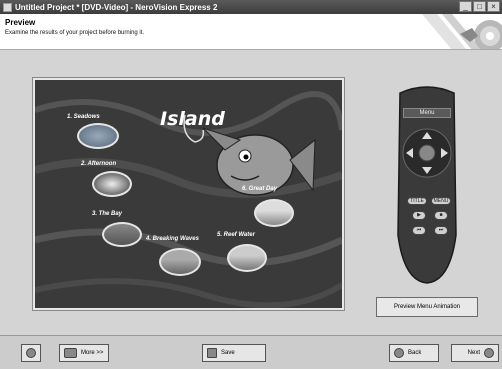 This screenshot has width=502, height=369. I want to click on menu-item-label: 3. The Bay, so click(107, 214).